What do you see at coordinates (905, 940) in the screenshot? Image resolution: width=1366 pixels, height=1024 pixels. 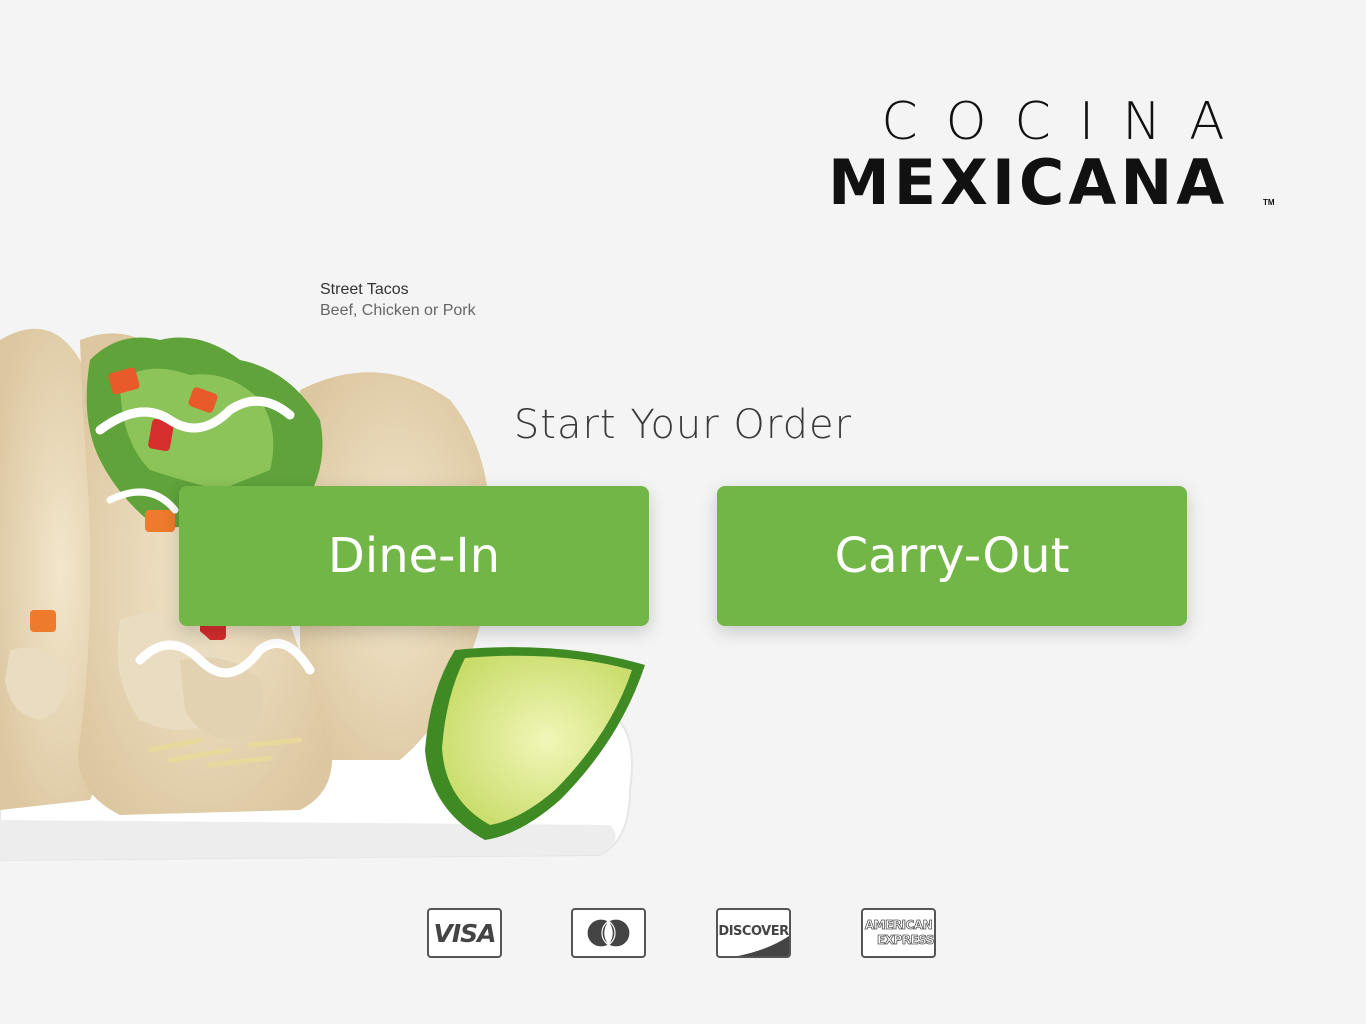 I see `amex-label-line2: EXPRESS` at bounding box center [905, 940].